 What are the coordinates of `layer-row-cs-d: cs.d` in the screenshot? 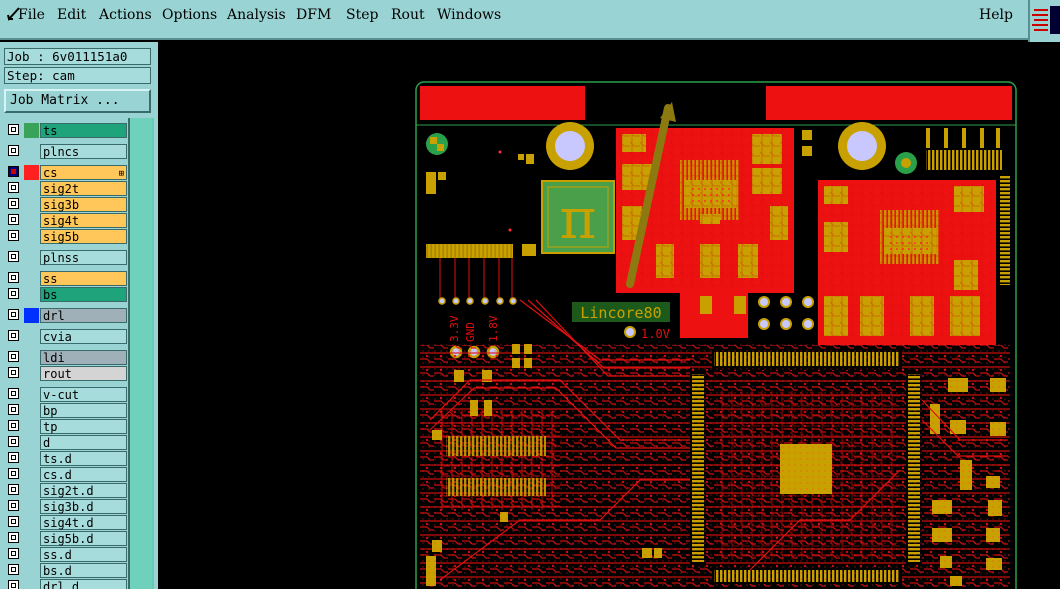 It's located at (66, 474).